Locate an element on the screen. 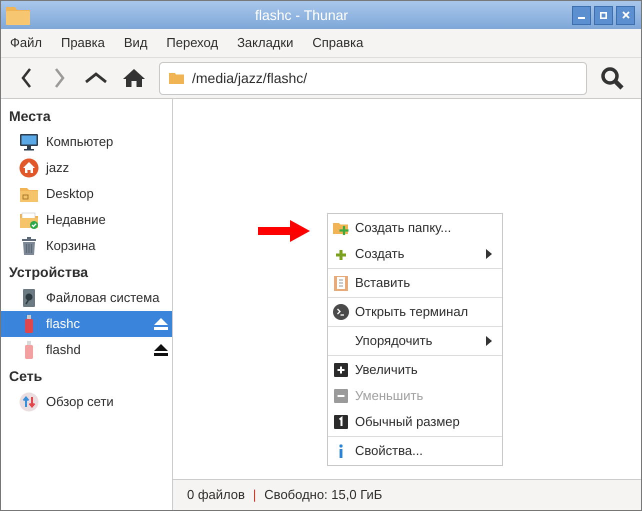 This screenshot has width=642, height=511. context-menu-item: Обычный размер is located at coordinates (415, 422).